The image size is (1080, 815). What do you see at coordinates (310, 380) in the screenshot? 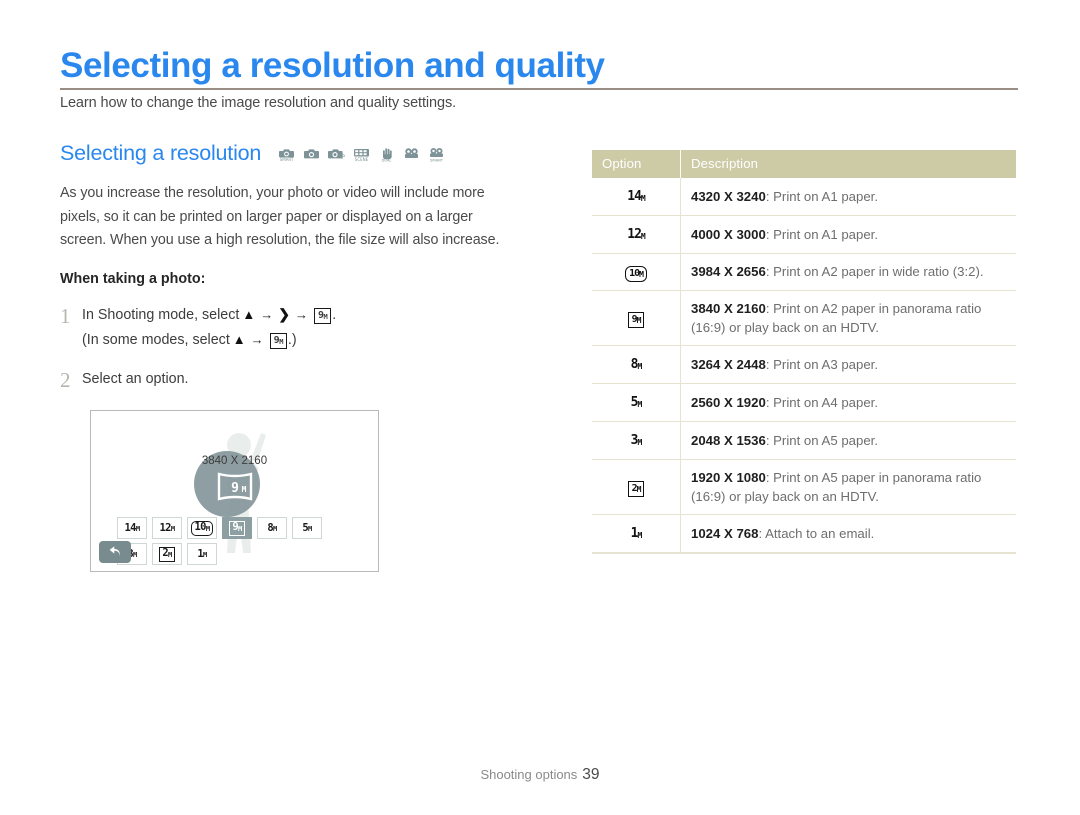
I see `step-2: 2 Select an option.` at bounding box center [310, 380].